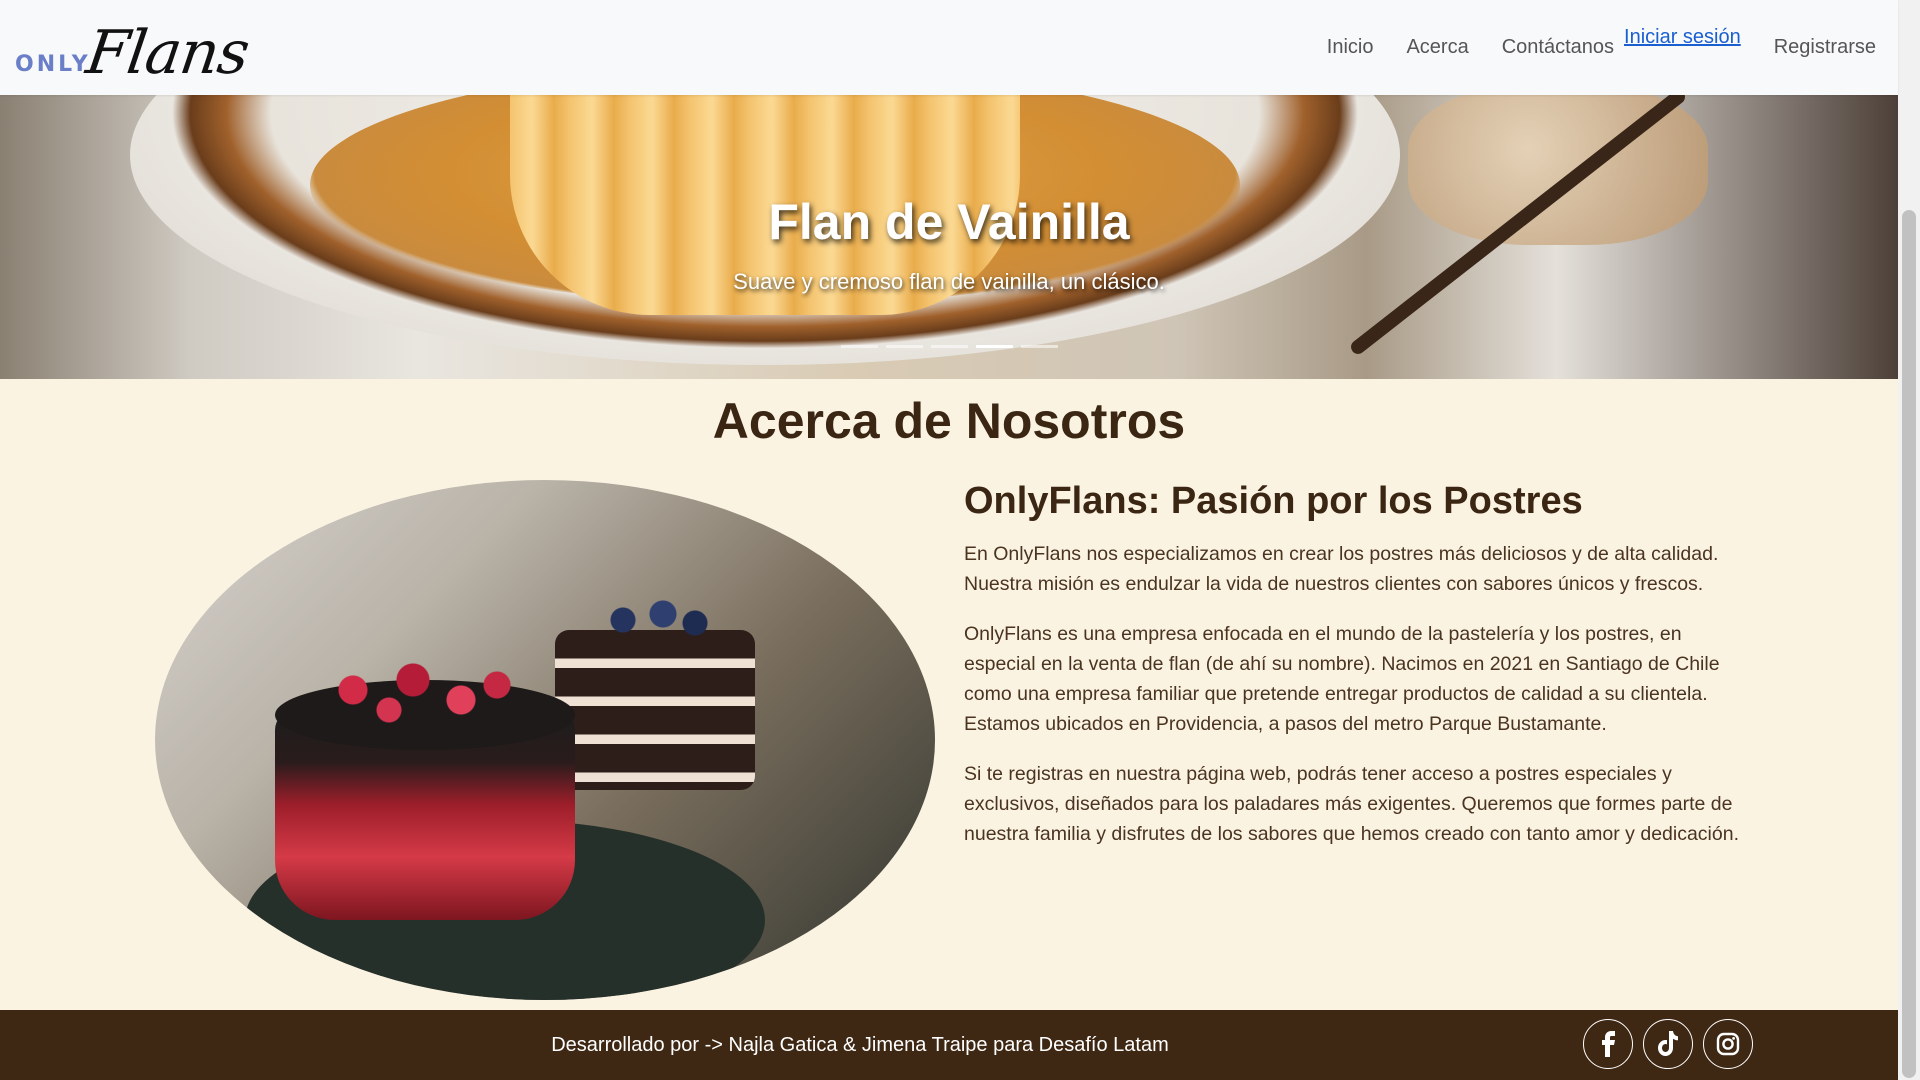 The image size is (1920, 1080). I want to click on facebook-icon, so click(1608, 1044).